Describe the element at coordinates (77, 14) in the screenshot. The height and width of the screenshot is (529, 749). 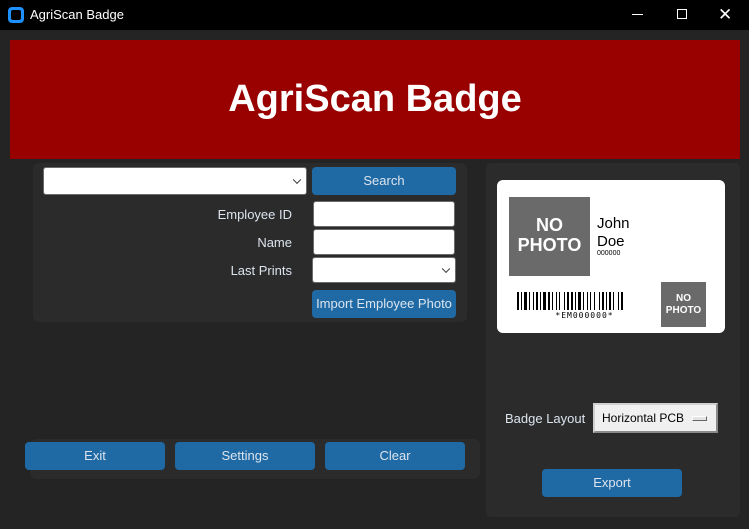
I see `window-title: AgriScan Badge` at that location.